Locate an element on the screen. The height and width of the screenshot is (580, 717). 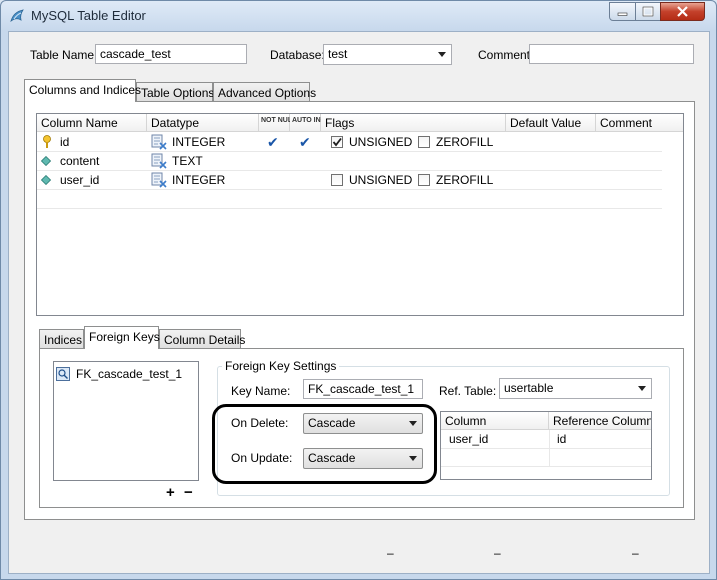
minimize-button is located at coordinates (622, 11).